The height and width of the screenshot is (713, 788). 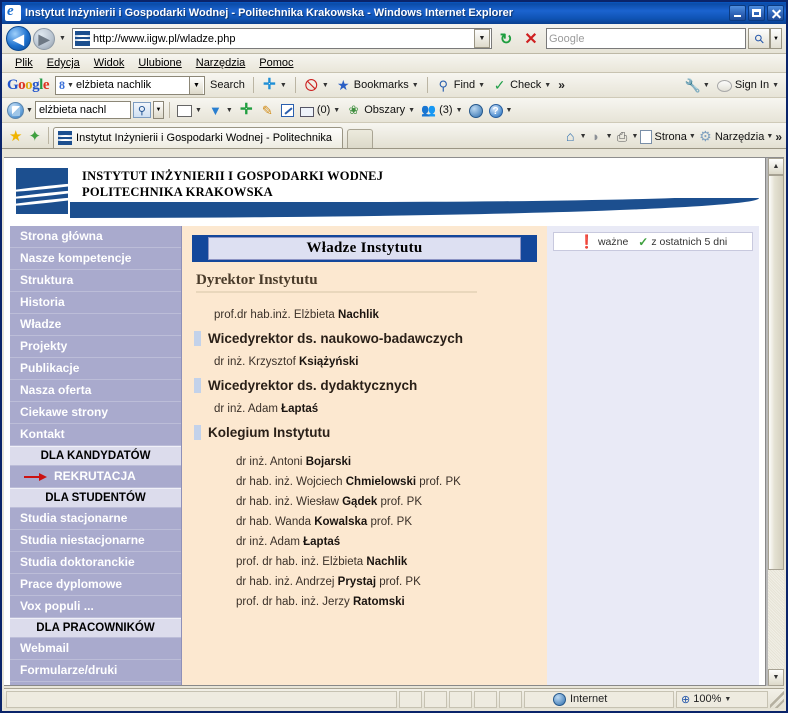 What do you see at coordinates (566, 39) in the screenshot?
I see `browser-search-input: Google` at bounding box center [566, 39].